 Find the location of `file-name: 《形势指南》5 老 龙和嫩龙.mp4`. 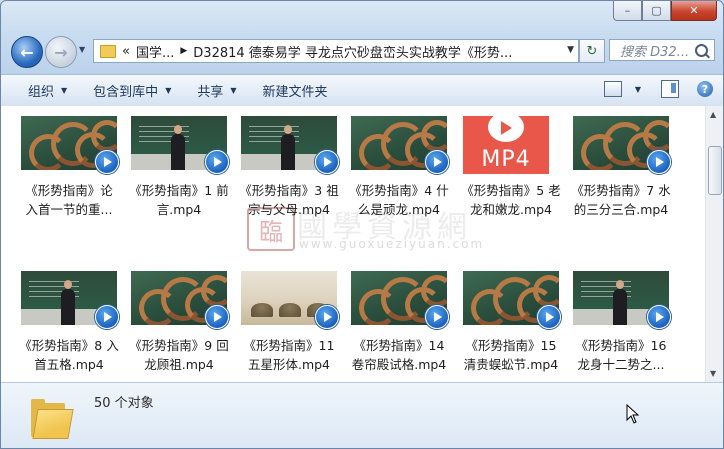

file-name: 《形势指南》5 老 龙和嫩龙.mp4 is located at coordinates (511, 200).